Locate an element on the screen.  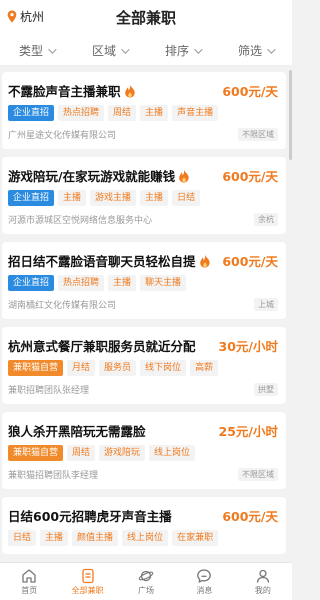
job-tag: 游戏主播 is located at coordinates (113, 198).